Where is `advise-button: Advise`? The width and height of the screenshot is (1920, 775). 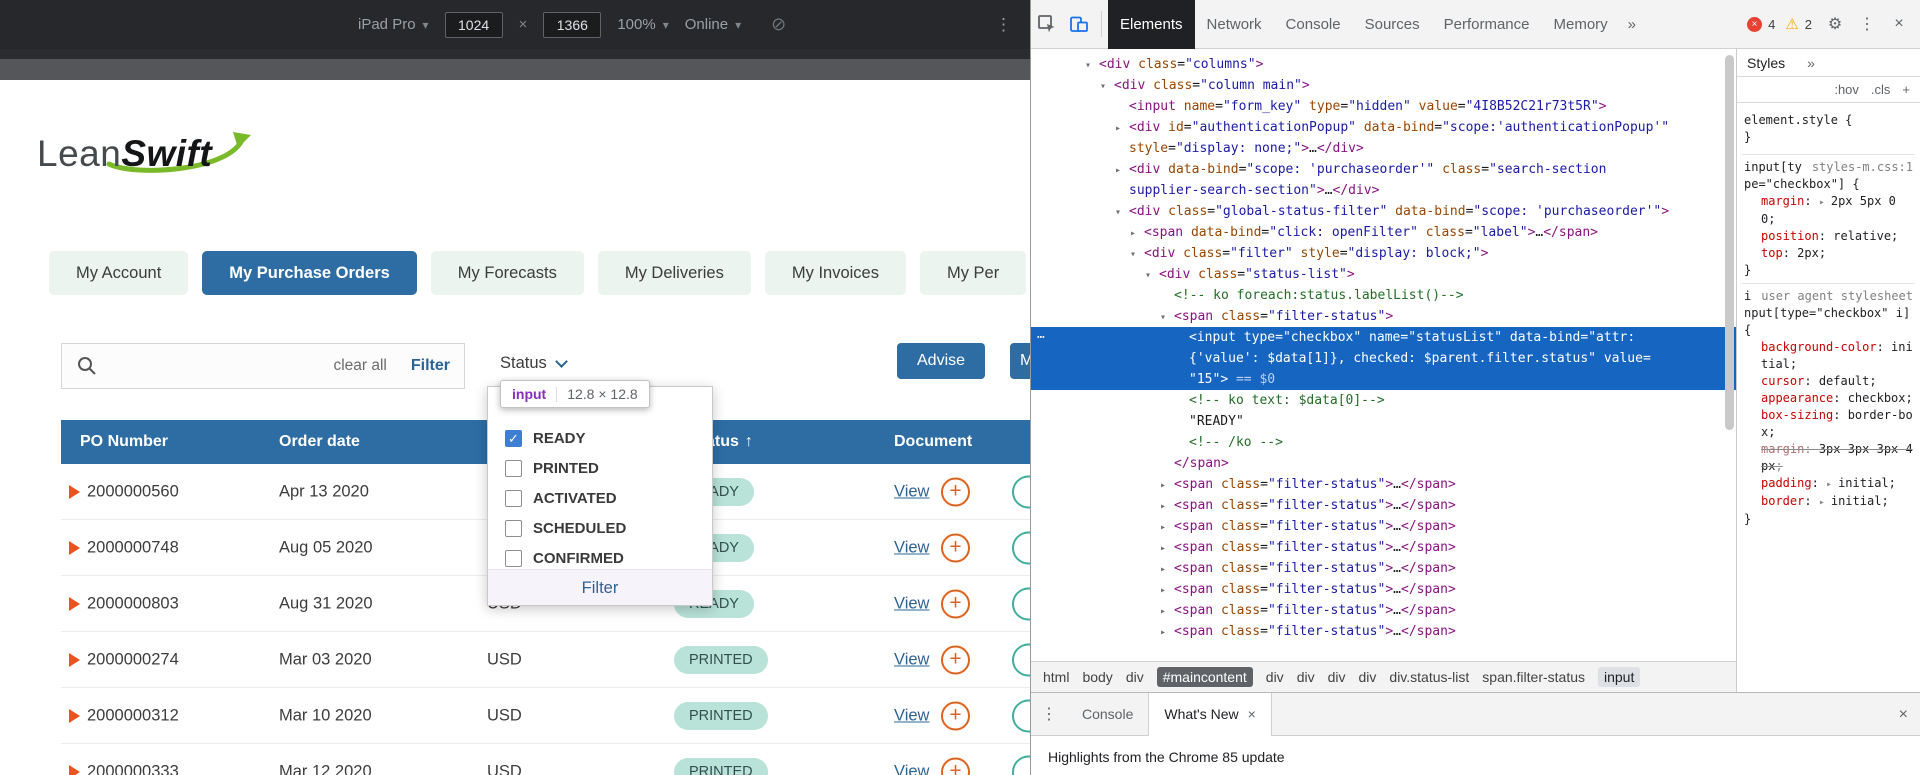 advise-button: Advise is located at coordinates (941, 361).